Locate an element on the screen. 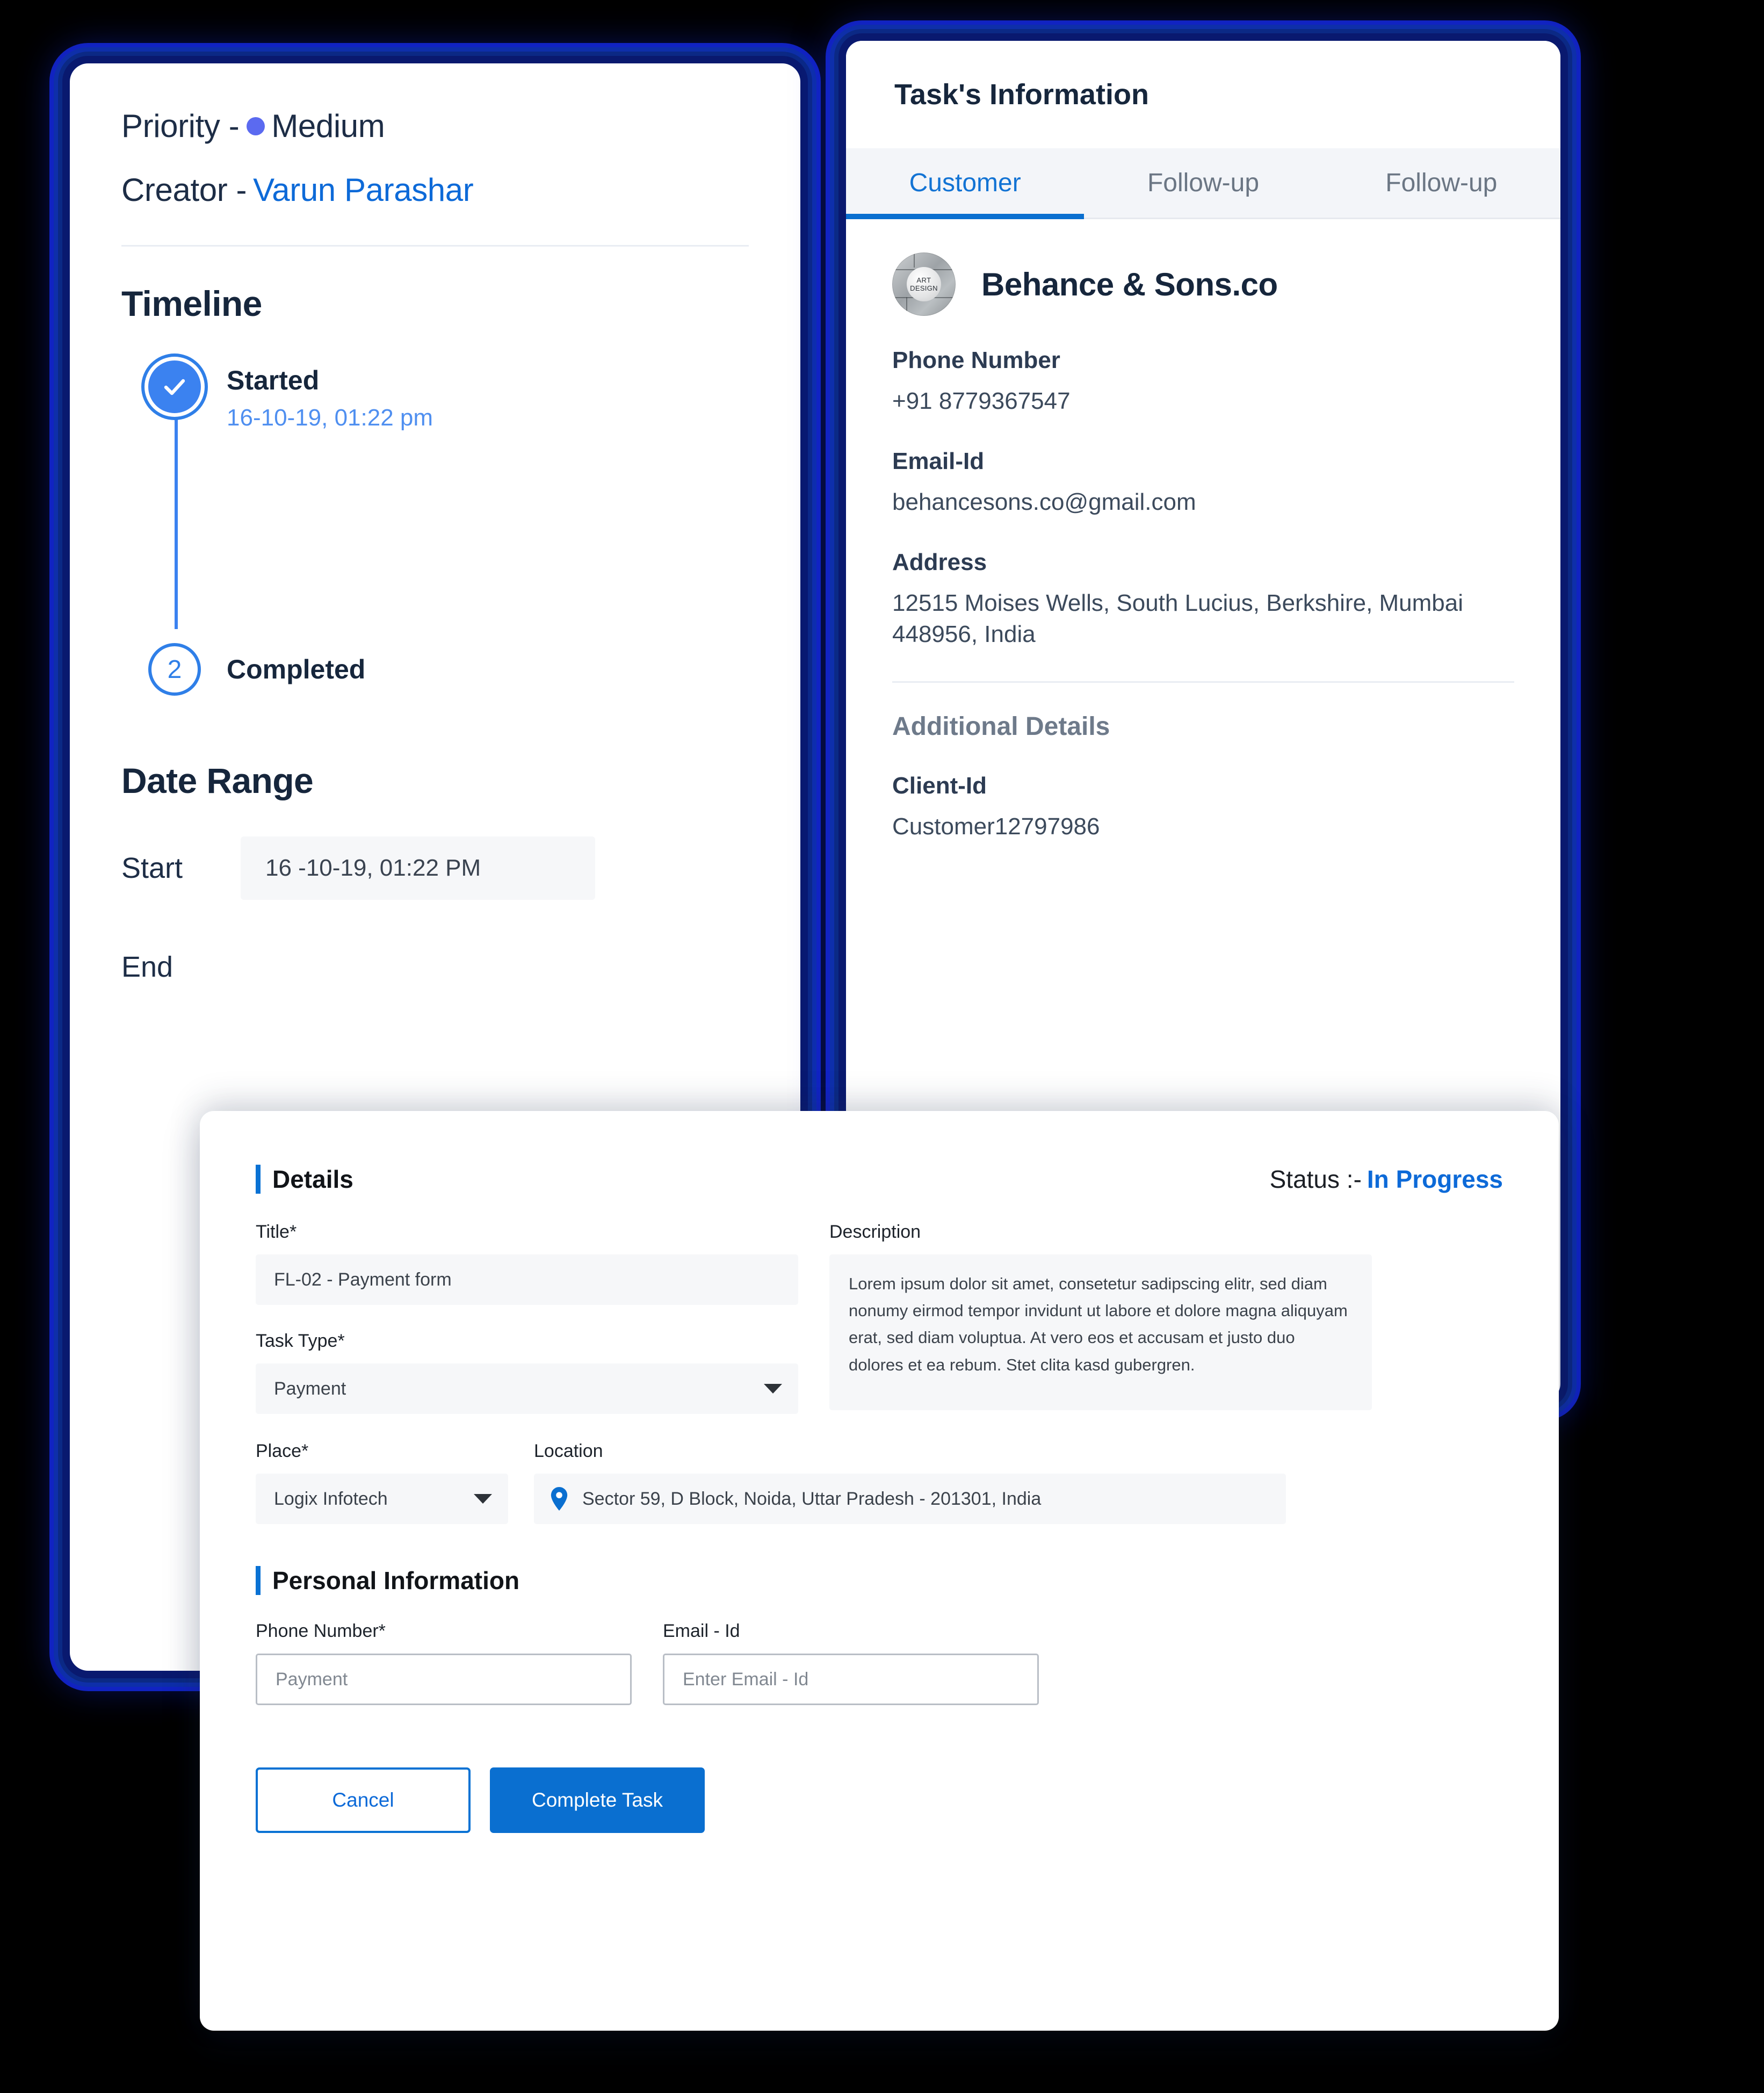 The width and height of the screenshot is (1764, 2093). task-type-select: Payment is located at coordinates (527, 1389).